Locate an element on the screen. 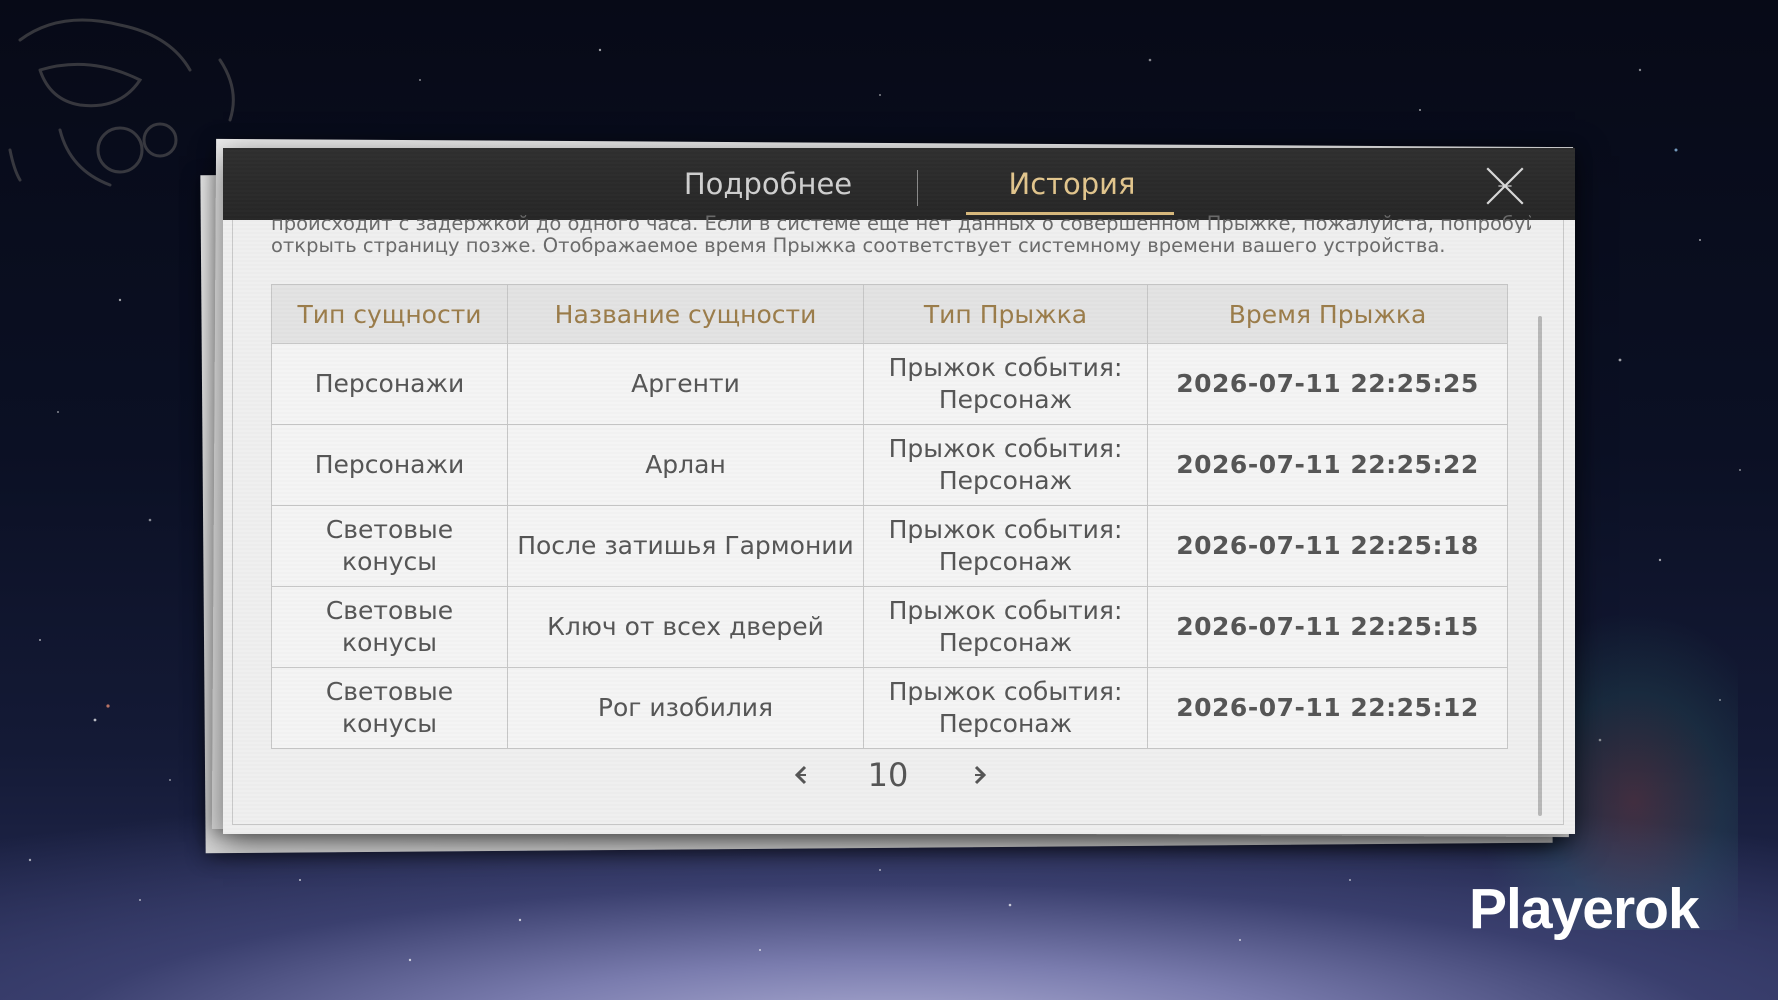  warp-time-cell: 2026-07-11 22:25:22 is located at coordinates (1327, 465).